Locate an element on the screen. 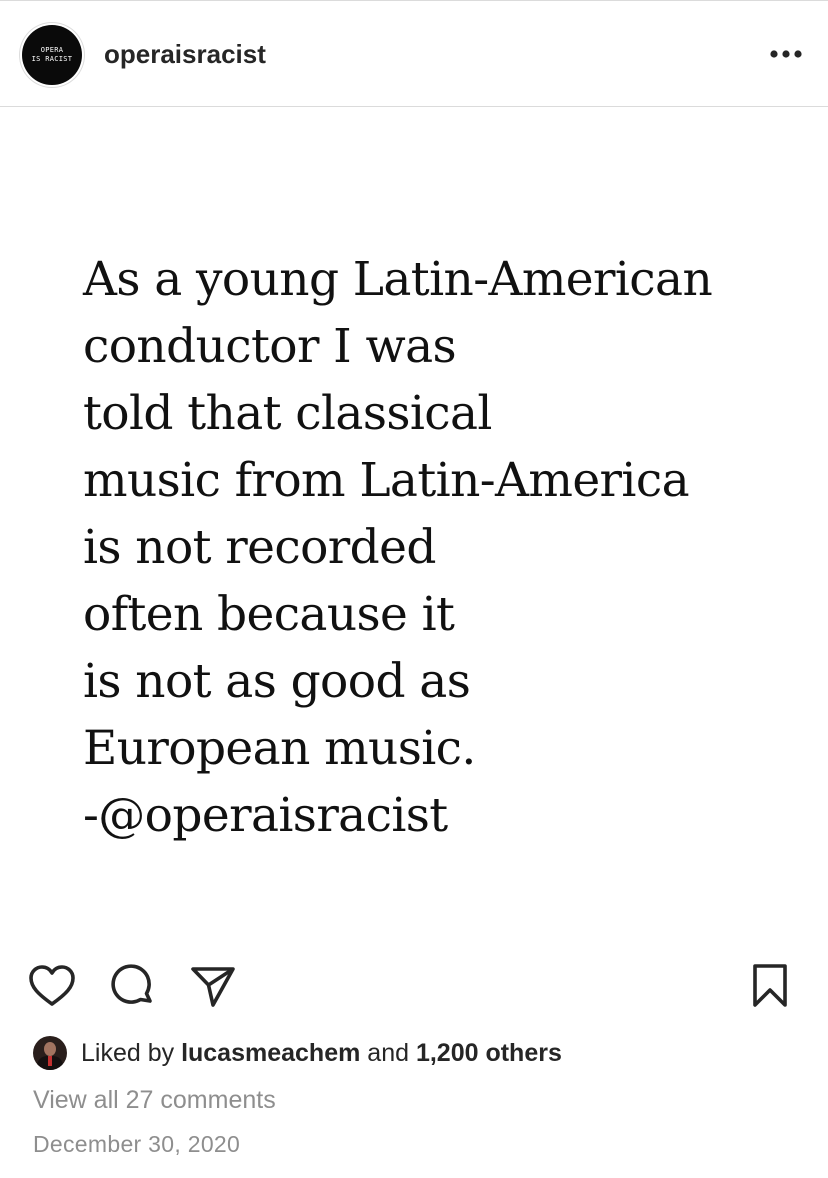 Image resolution: width=828 pixels, height=1178 pixels. like-button is located at coordinates (52, 986).